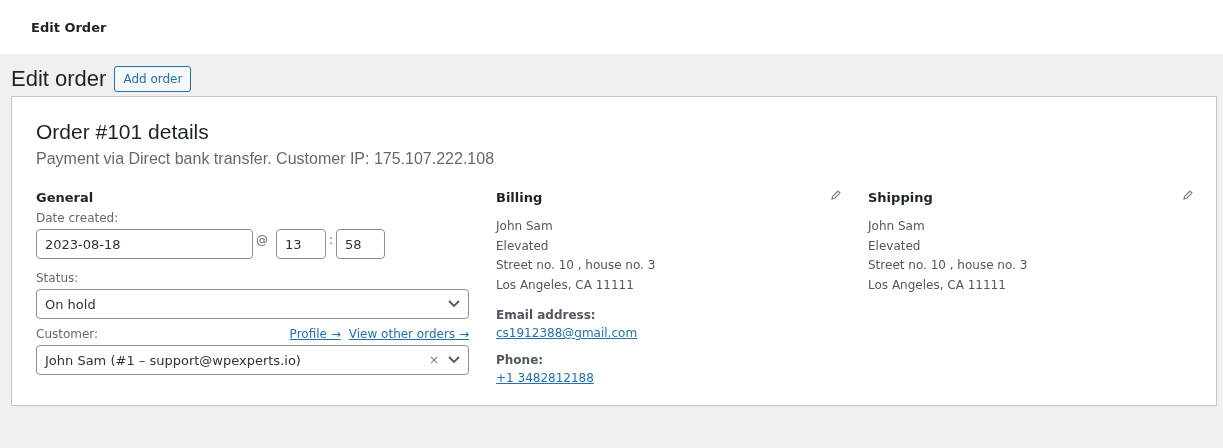 Image resolution: width=1223 pixels, height=448 pixels. What do you see at coordinates (65, 197) in the screenshot?
I see `section-title: General` at bounding box center [65, 197].